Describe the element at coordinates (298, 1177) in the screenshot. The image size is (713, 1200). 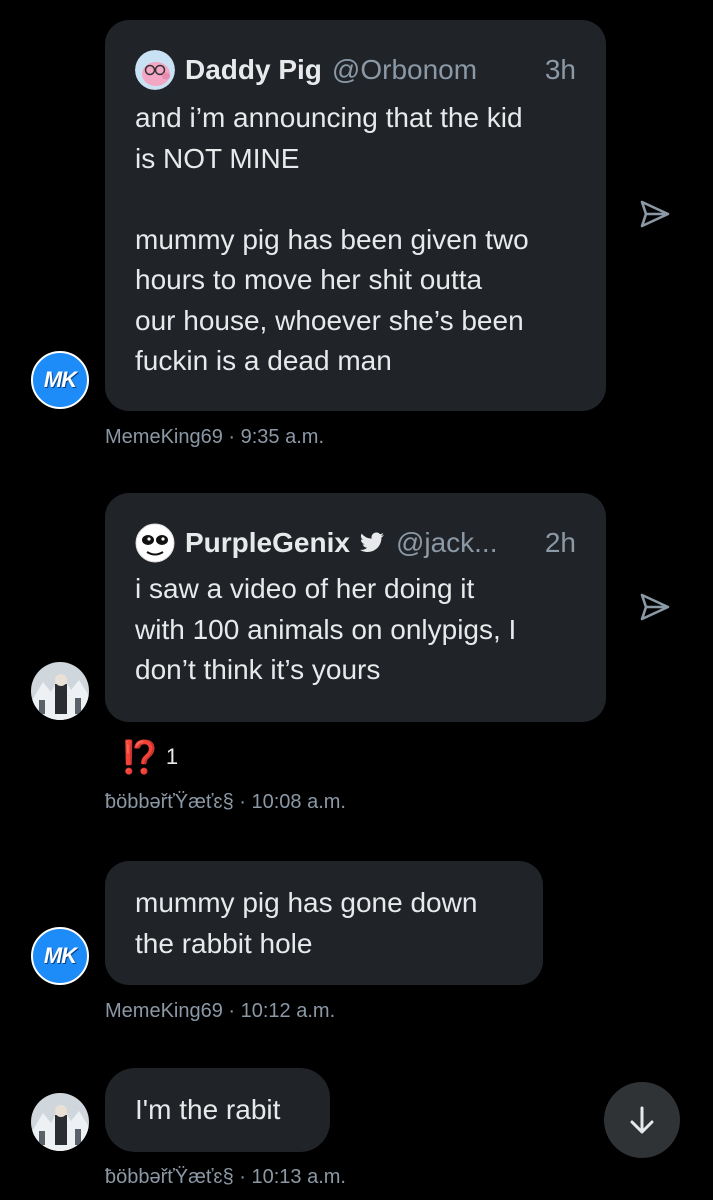
I see `message-time: 10:13 a.m.` at that location.